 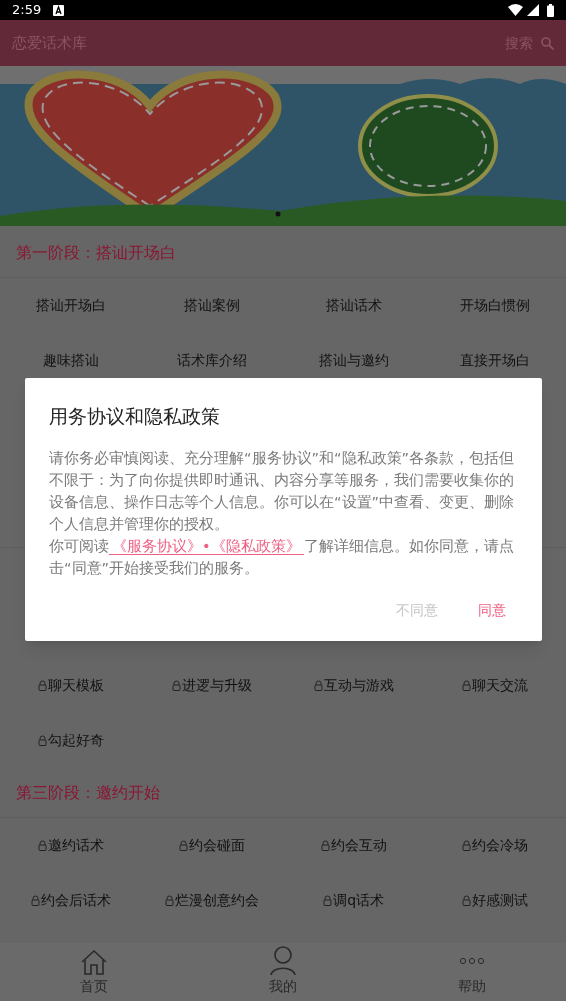 What do you see at coordinates (27, 10) in the screenshot?
I see `status-time: 2:59` at bounding box center [27, 10].